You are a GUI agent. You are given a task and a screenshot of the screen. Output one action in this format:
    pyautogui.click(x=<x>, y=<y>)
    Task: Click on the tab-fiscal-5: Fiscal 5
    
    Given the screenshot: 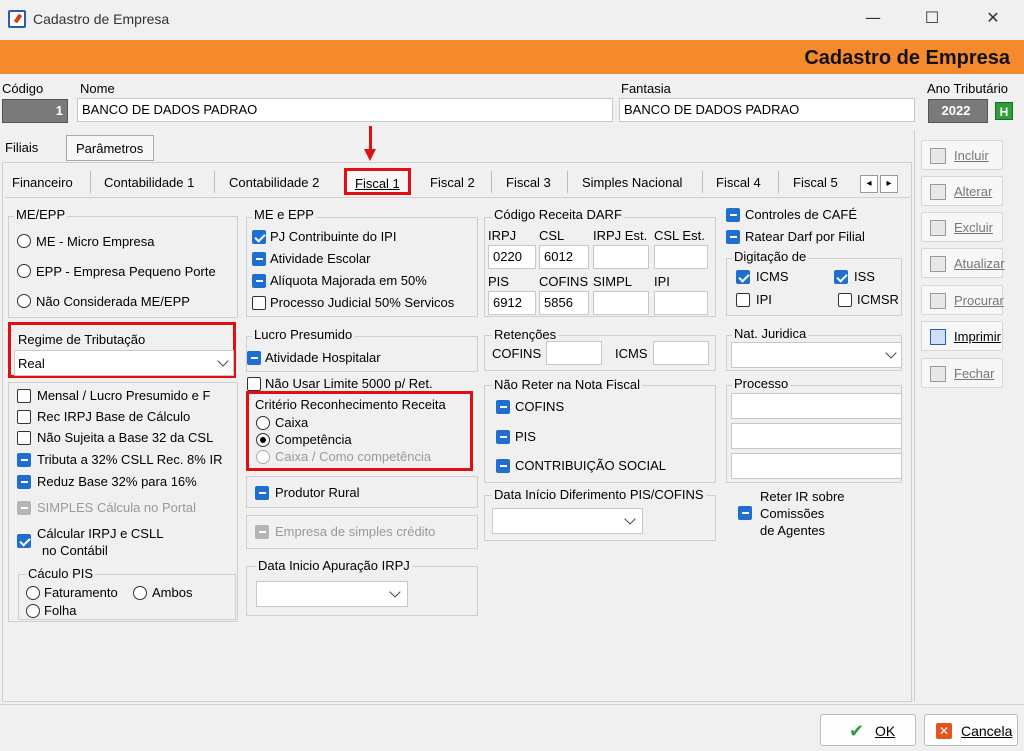 What is the action you would take?
    pyautogui.click(x=815, y=182)
    